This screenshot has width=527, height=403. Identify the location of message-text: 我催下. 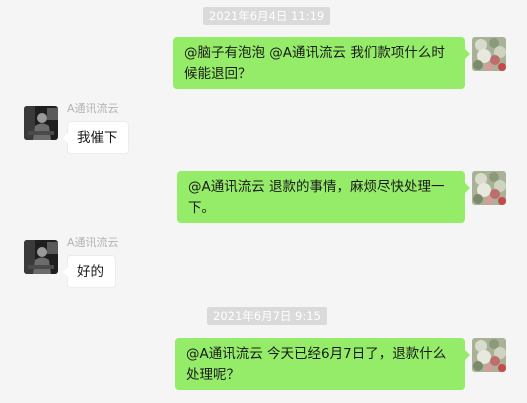
(97, 138).